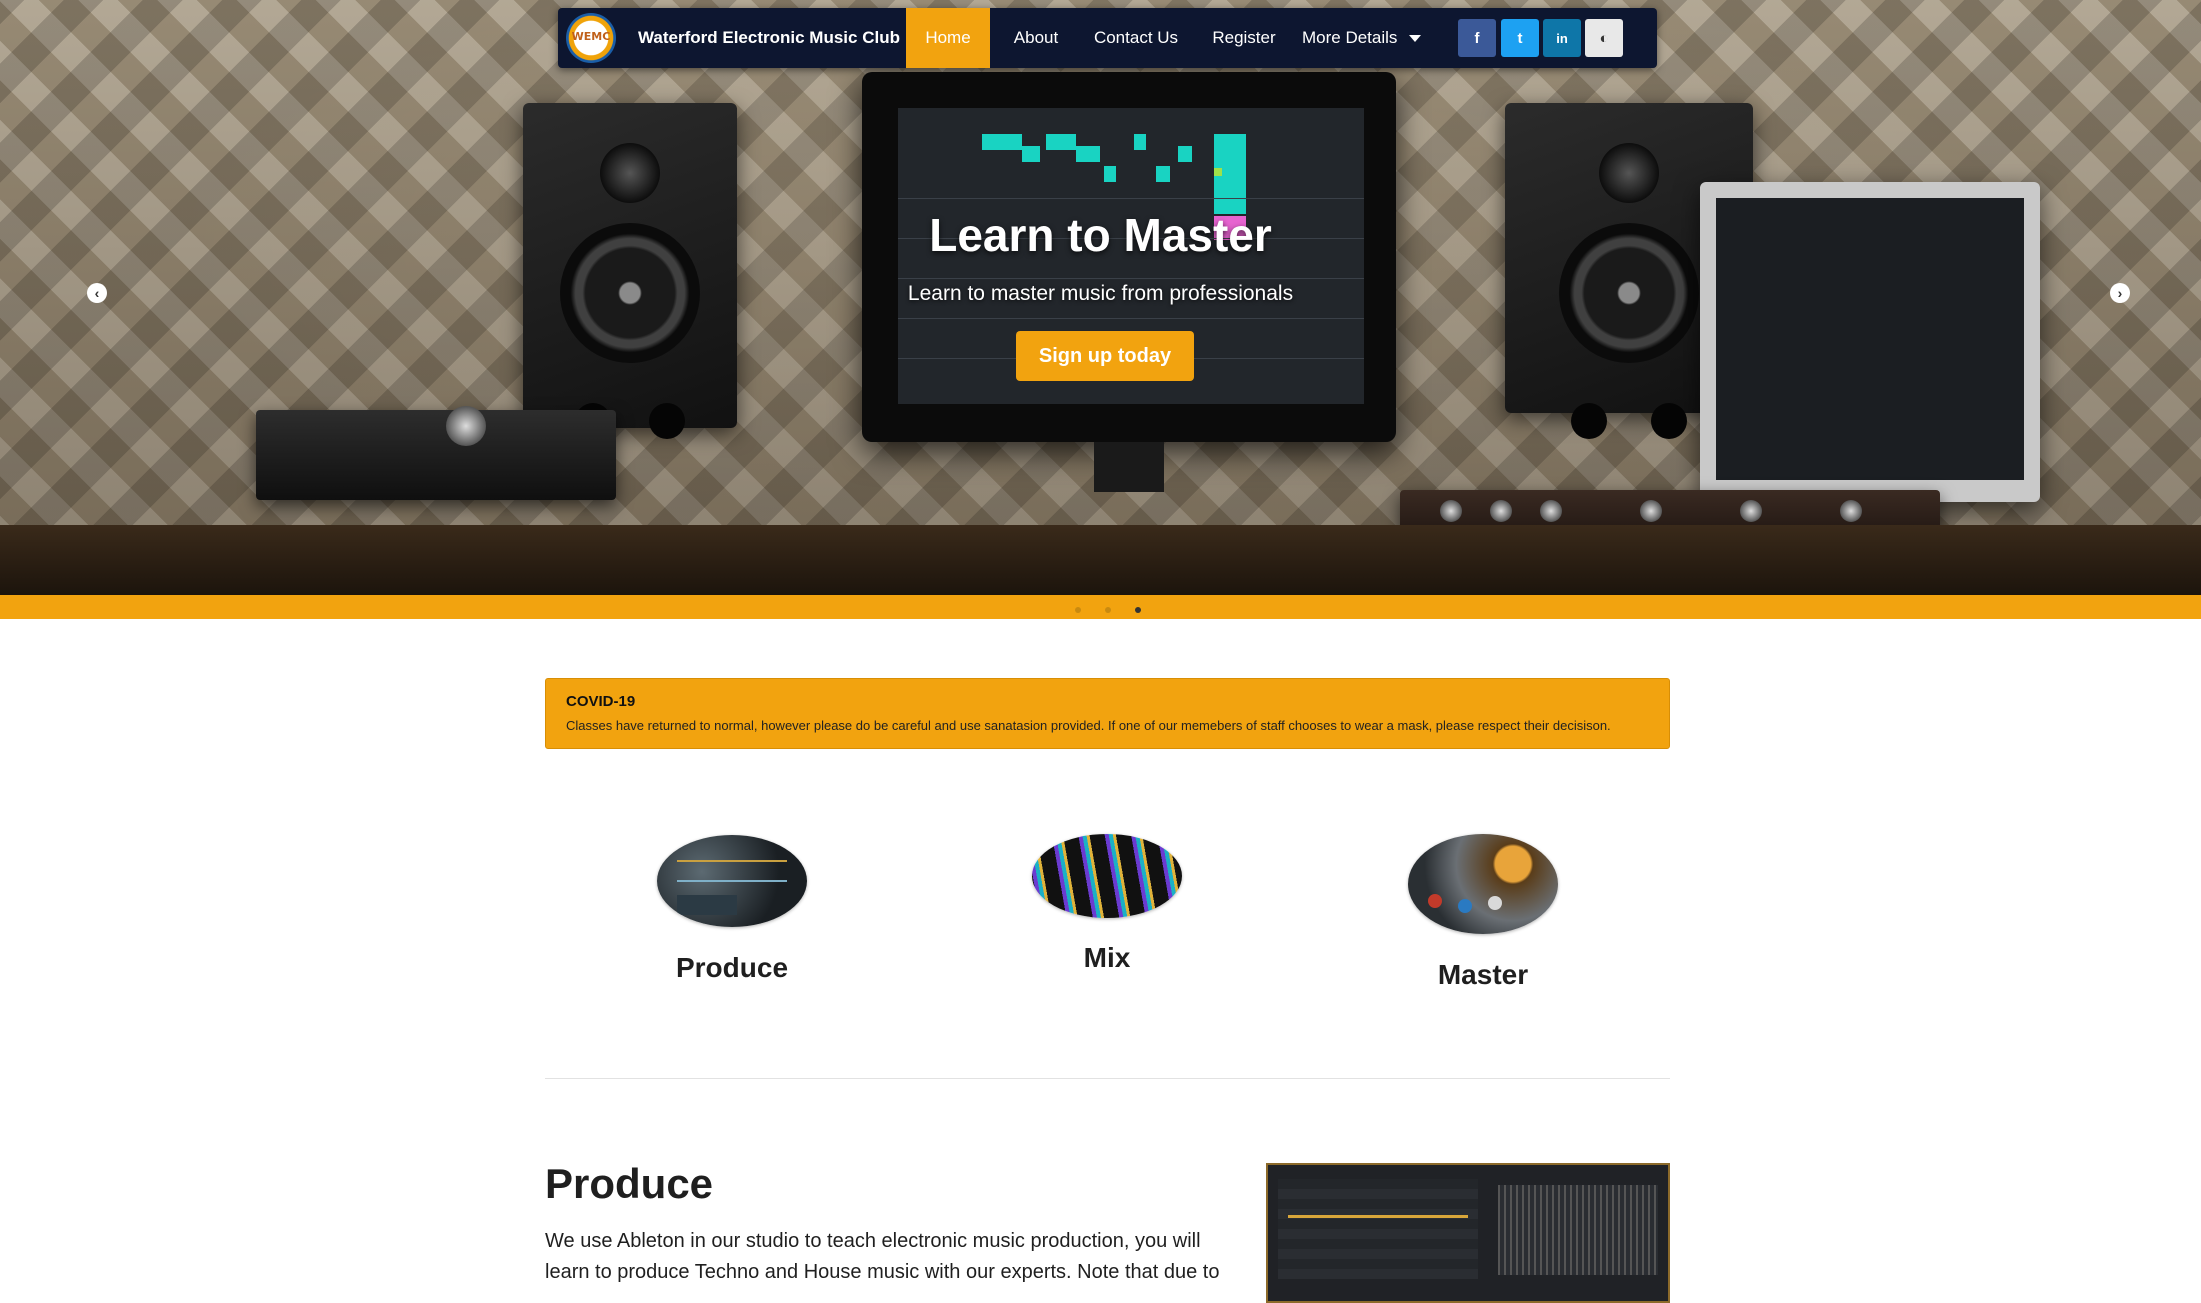  Describe the element at coordinates (1604, 38) in the screenshot. I see `contrast-toggle-icon: ◐` at that location.